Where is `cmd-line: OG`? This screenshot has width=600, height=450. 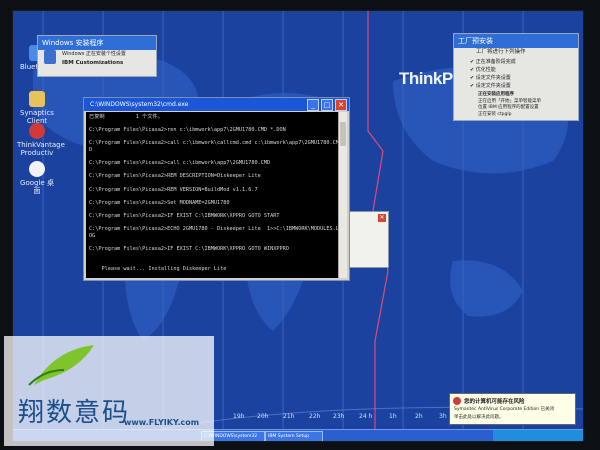 cmd-line: OG is located at coordinates (92, 235).